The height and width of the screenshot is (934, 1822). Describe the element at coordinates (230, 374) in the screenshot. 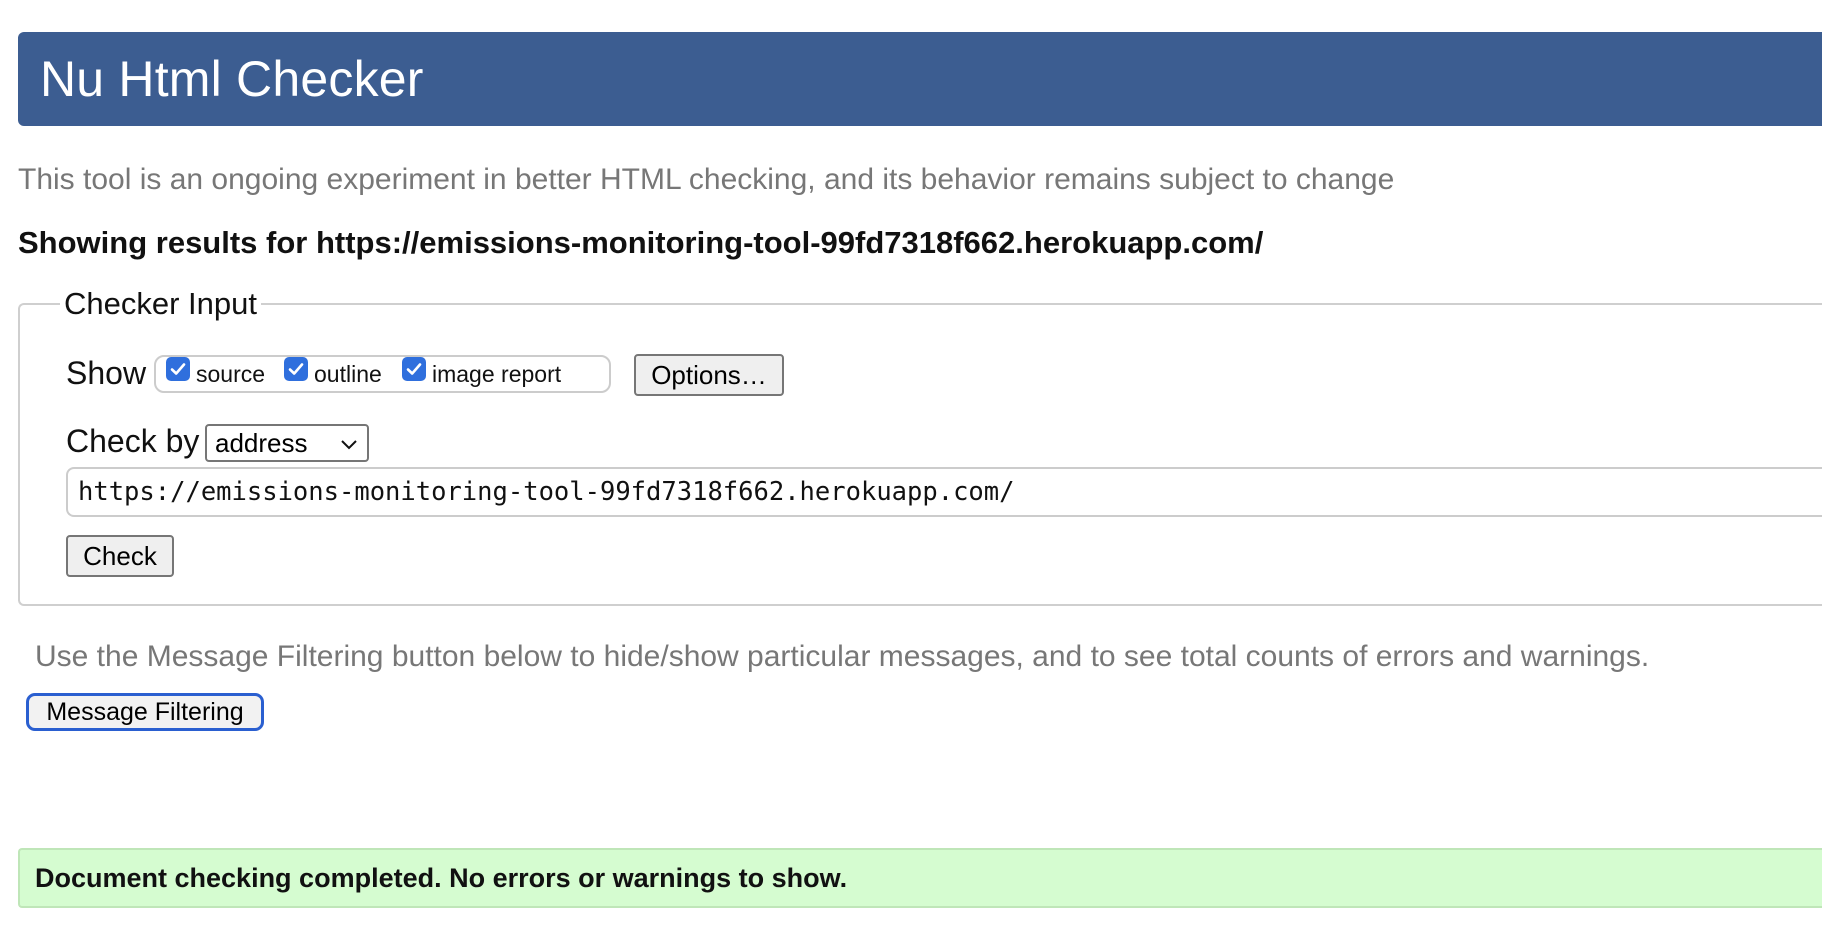

I see `show-source-label: source` at that location.